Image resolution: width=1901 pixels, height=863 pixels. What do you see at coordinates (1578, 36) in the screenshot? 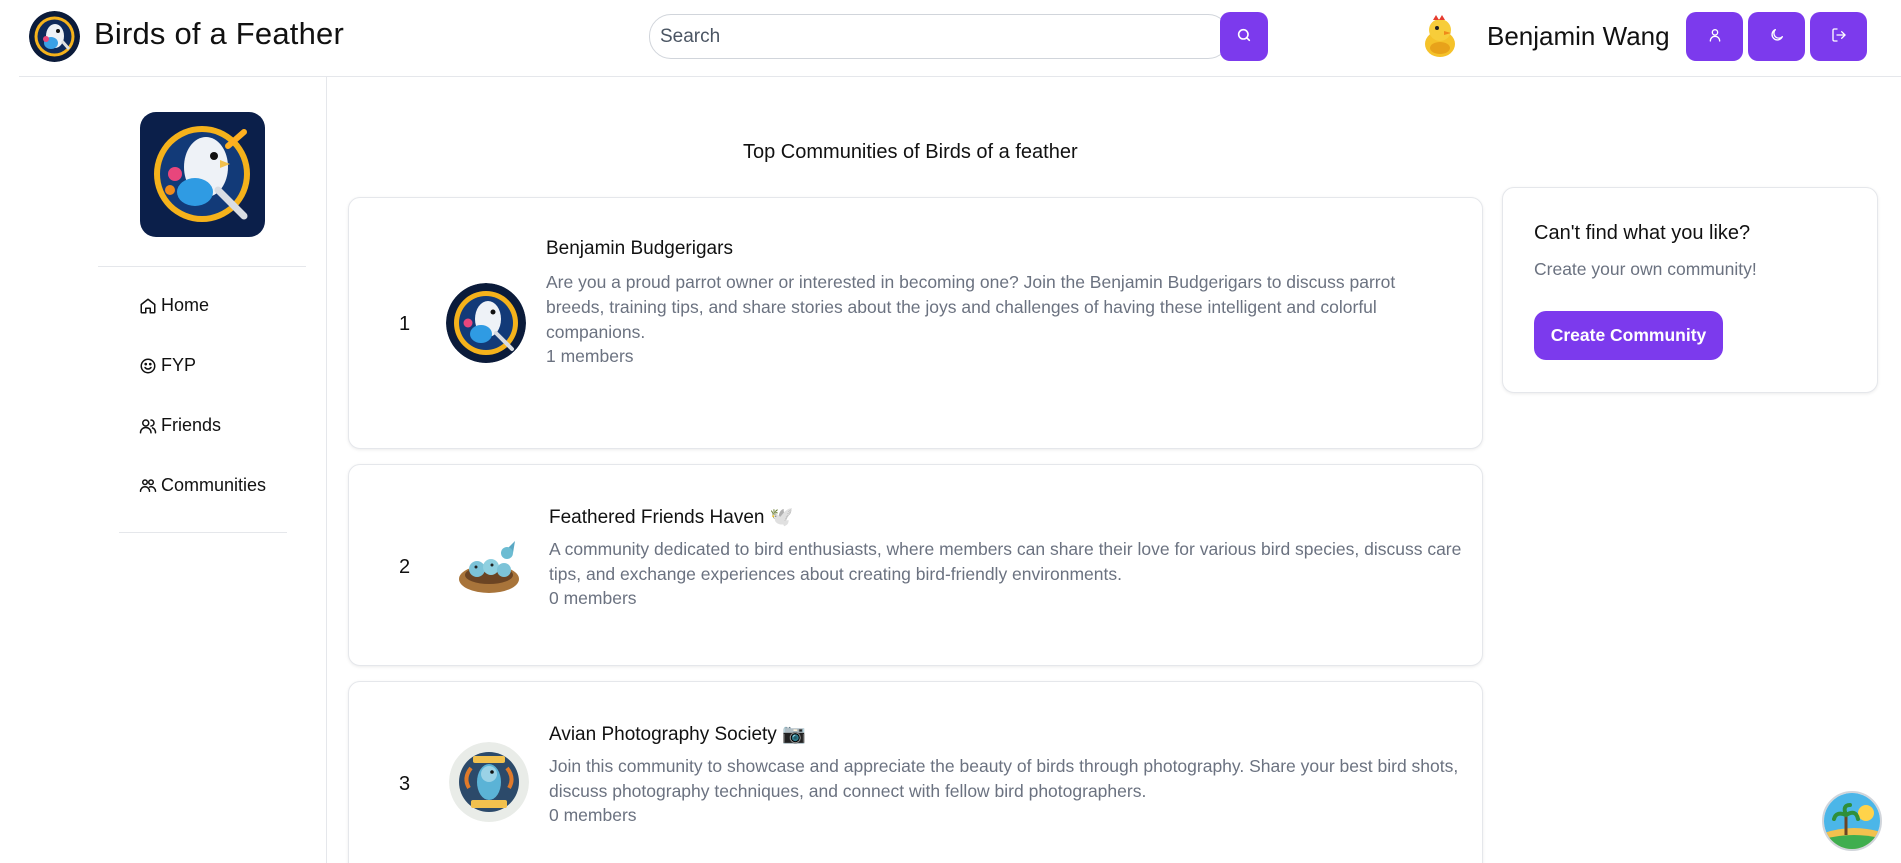
I see `user-name: Benjamin Wang` at bounding box center [1578, 36].